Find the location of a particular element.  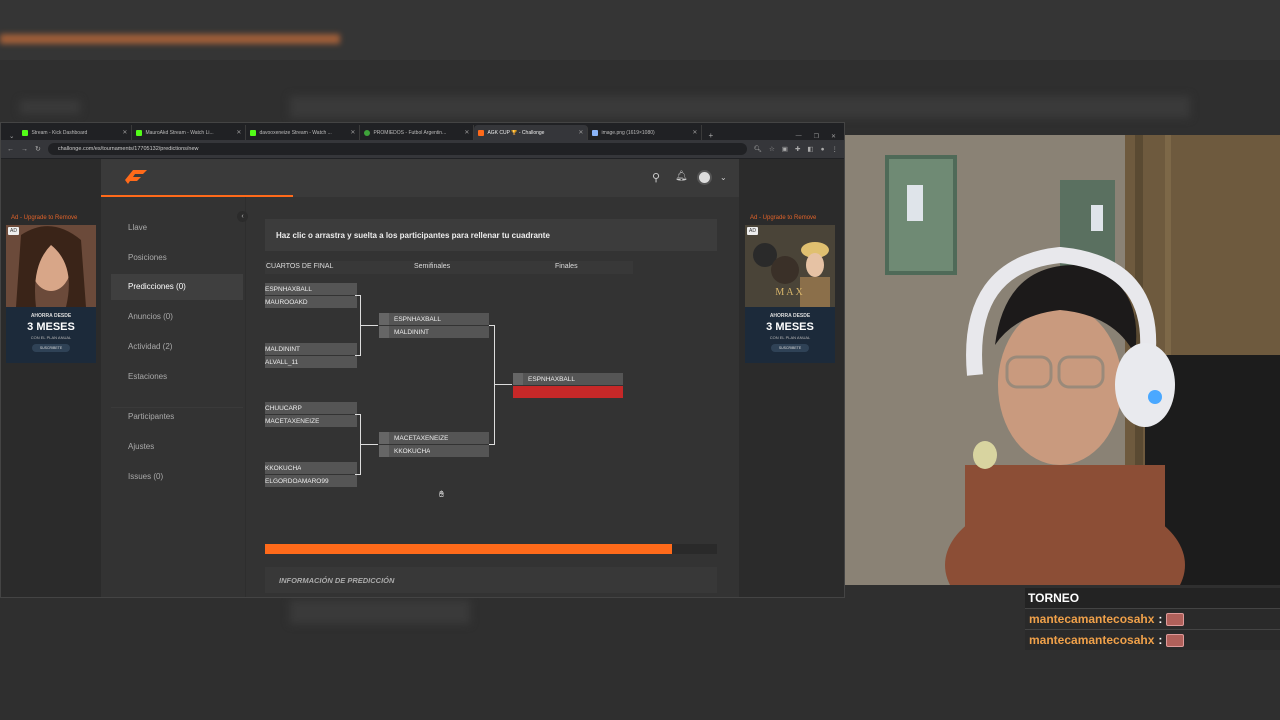

prediction-progress-fill is located at coordinates (468, 549).